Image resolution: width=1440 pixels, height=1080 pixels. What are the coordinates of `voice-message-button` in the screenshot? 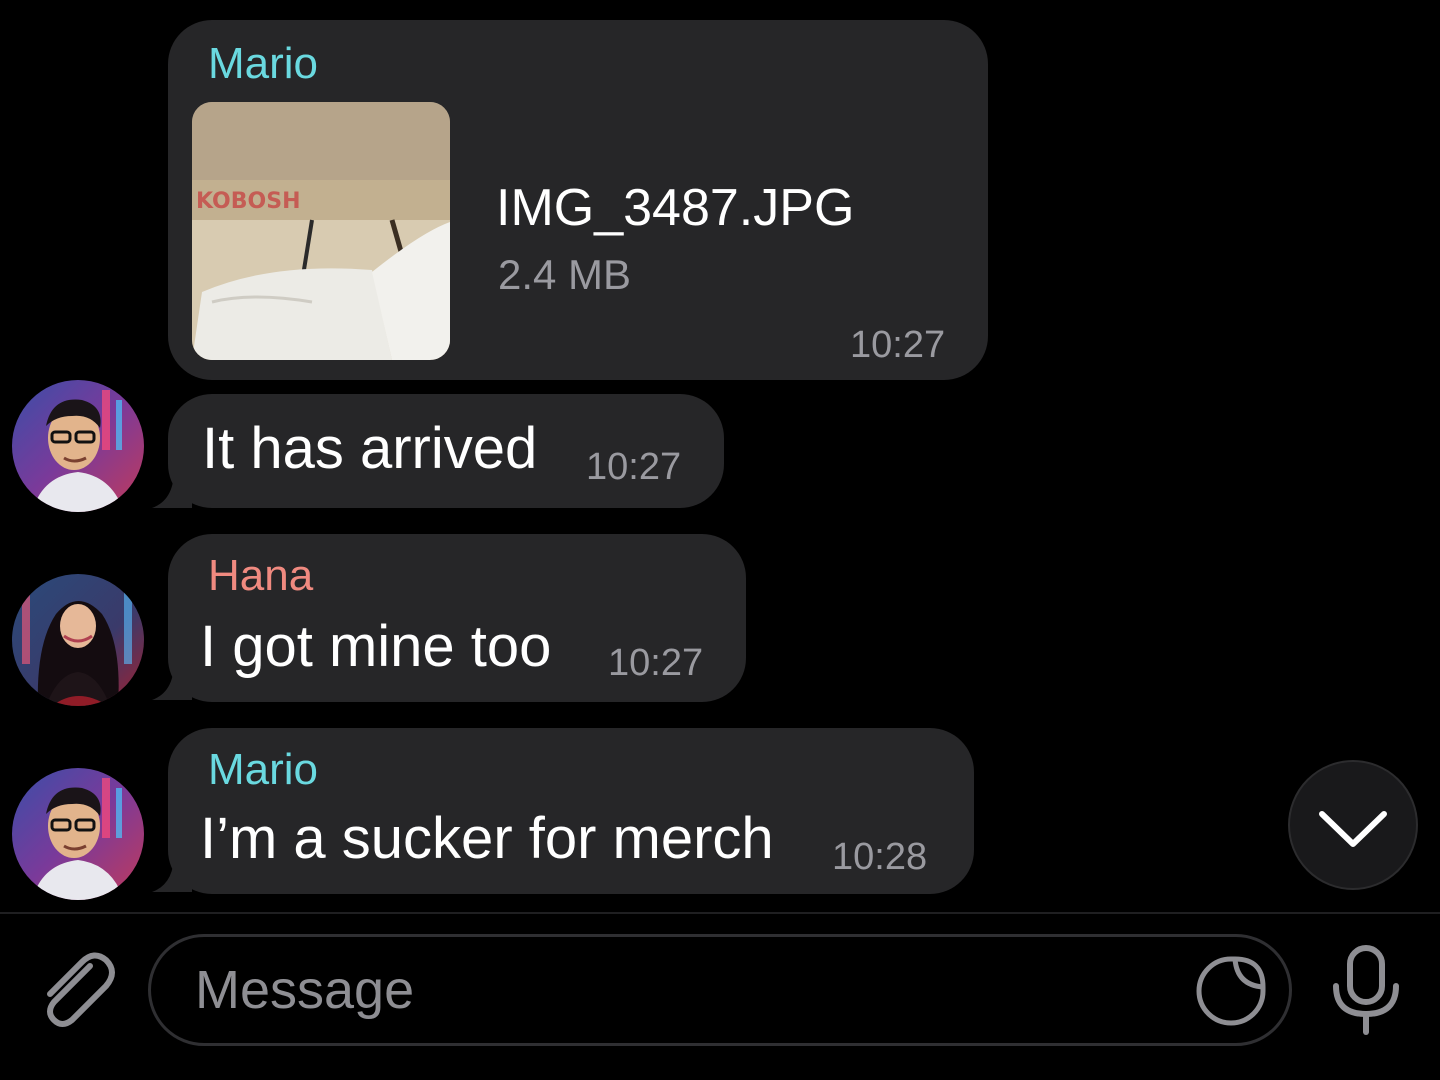 It's located at (1366, 990).